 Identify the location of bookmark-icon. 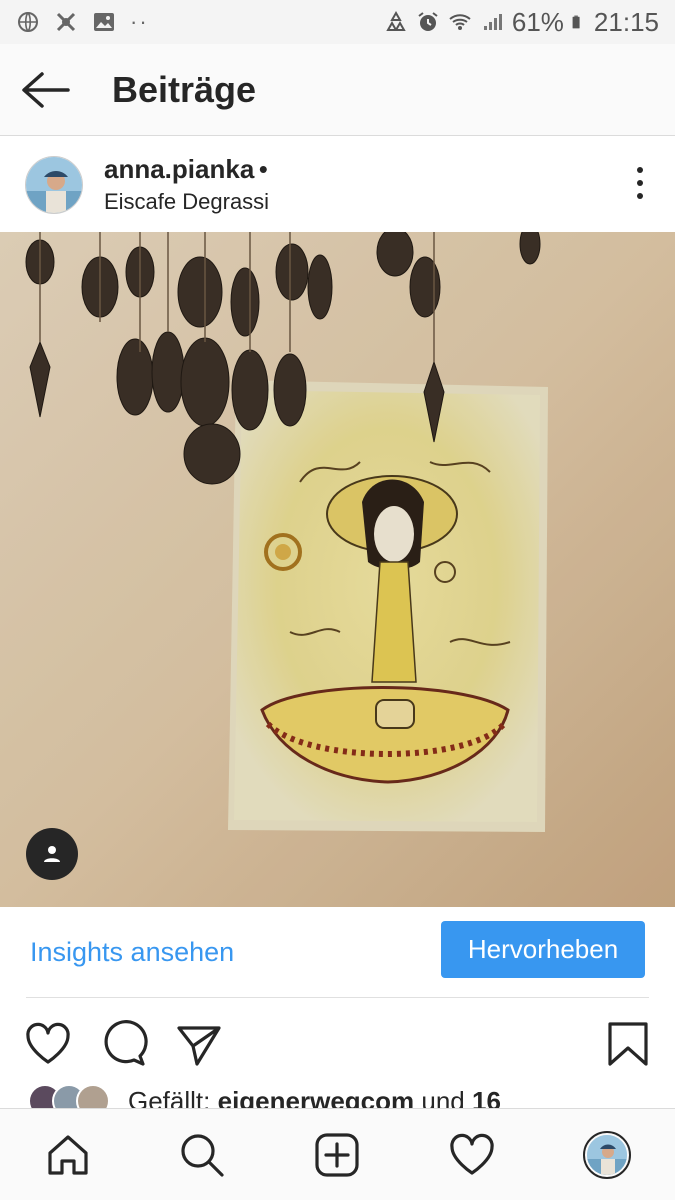
(628, 1044).